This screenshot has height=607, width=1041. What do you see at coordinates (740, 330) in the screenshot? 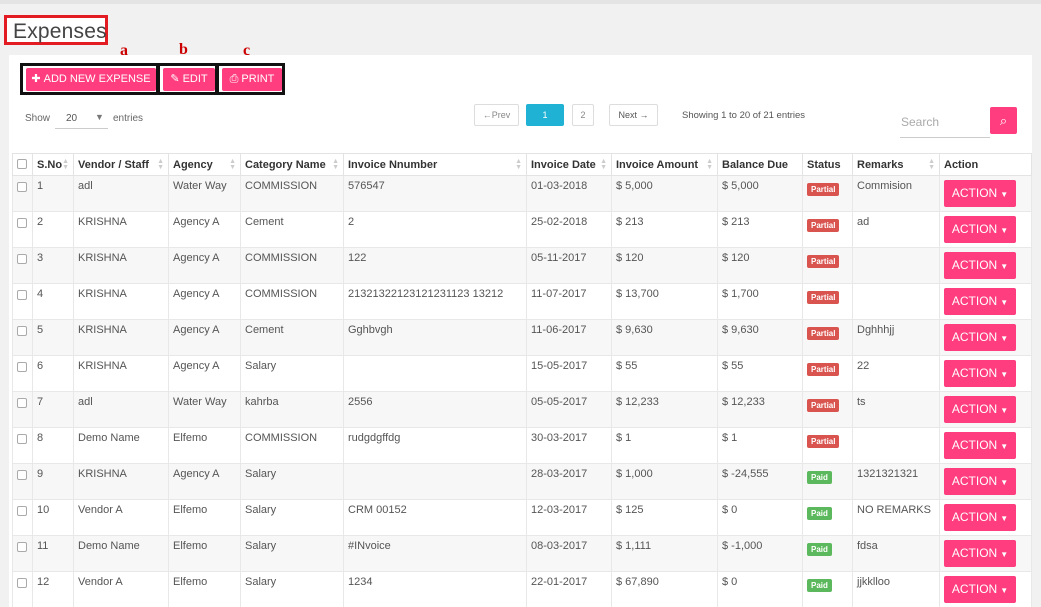
I see `cell-balance-due-text: $ 9,630` at bounding box center [740, 330].